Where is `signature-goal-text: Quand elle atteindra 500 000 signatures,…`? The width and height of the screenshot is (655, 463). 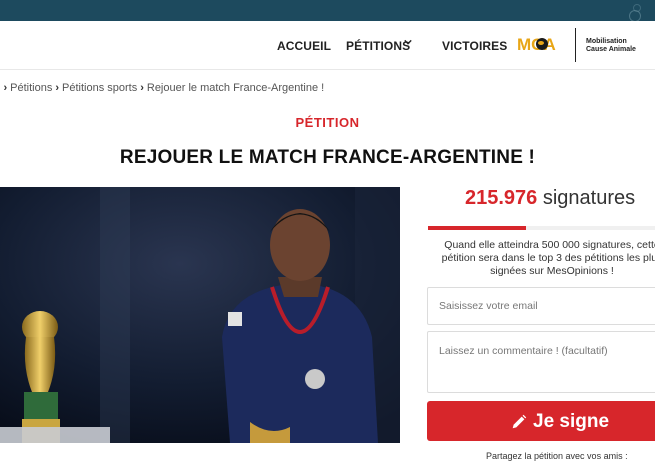
signature-goal-text: Quand elle atteindra 500 000 signatures,… is located at coordinates (548, 258).